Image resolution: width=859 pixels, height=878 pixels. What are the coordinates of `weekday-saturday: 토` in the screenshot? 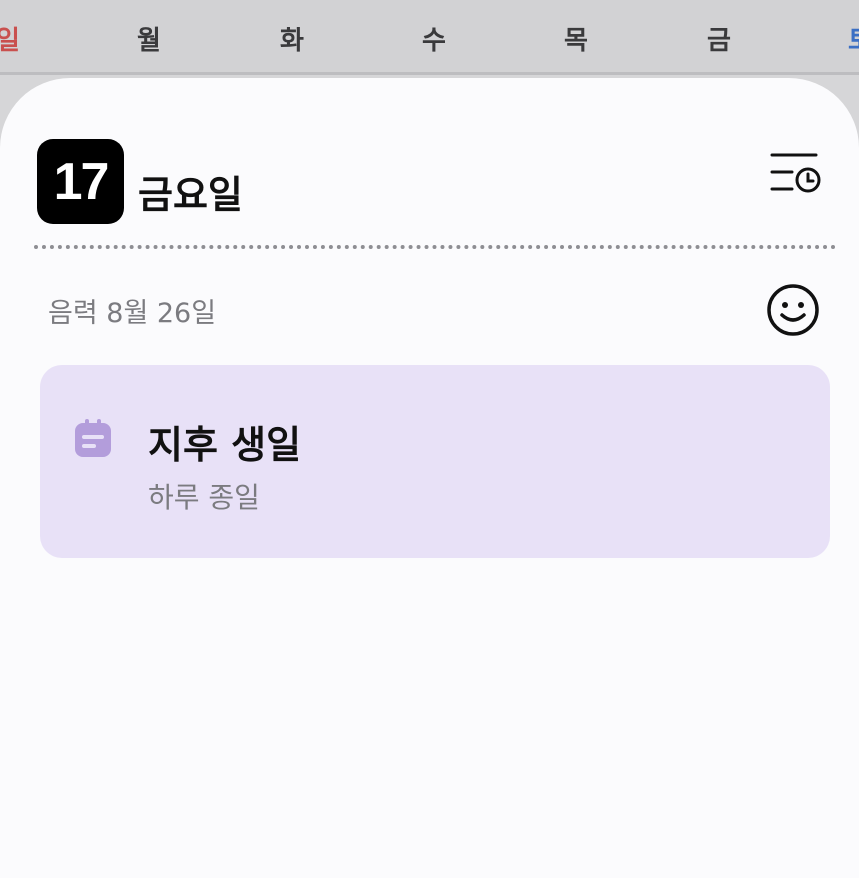 It's located at (844, 38).